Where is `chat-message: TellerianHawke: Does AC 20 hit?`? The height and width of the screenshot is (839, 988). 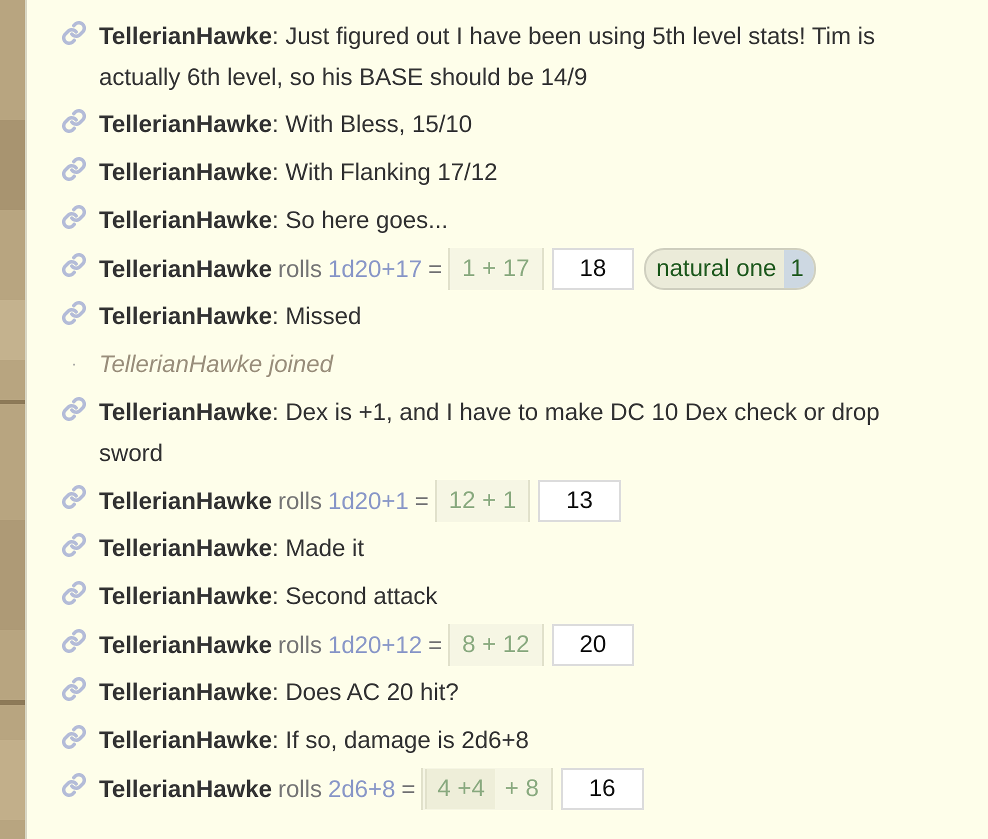 chat-message: TellerianHawke: Does AC 20 hit? is located at coordinates (279, 693).